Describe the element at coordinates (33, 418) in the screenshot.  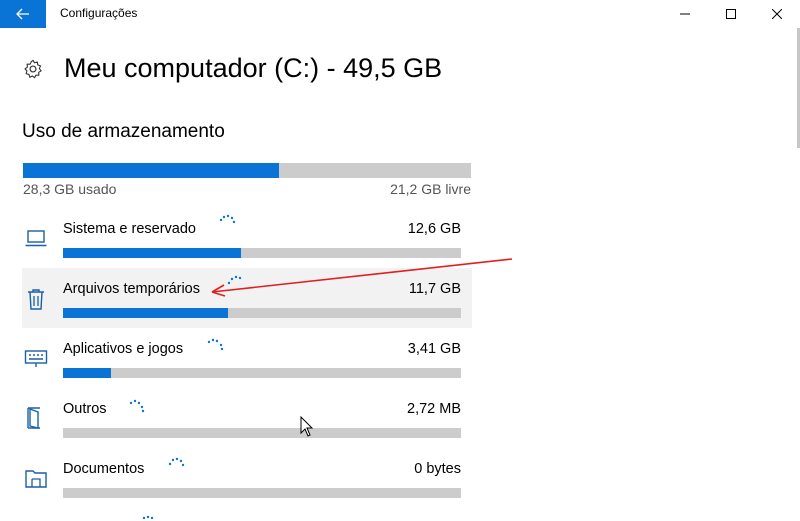
I see `door-icon` at that location.